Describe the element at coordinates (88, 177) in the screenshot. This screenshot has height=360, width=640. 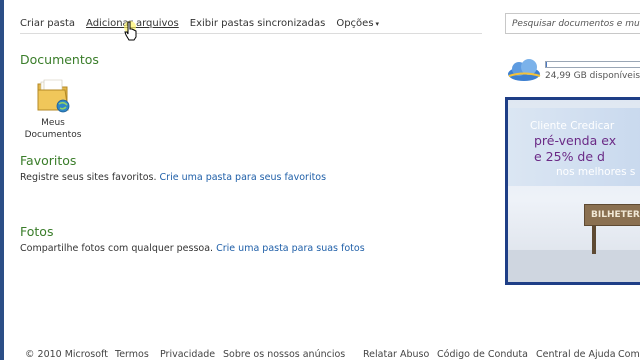
I see `favorites-description-text: Registre seus sites favoritos.` at that location.